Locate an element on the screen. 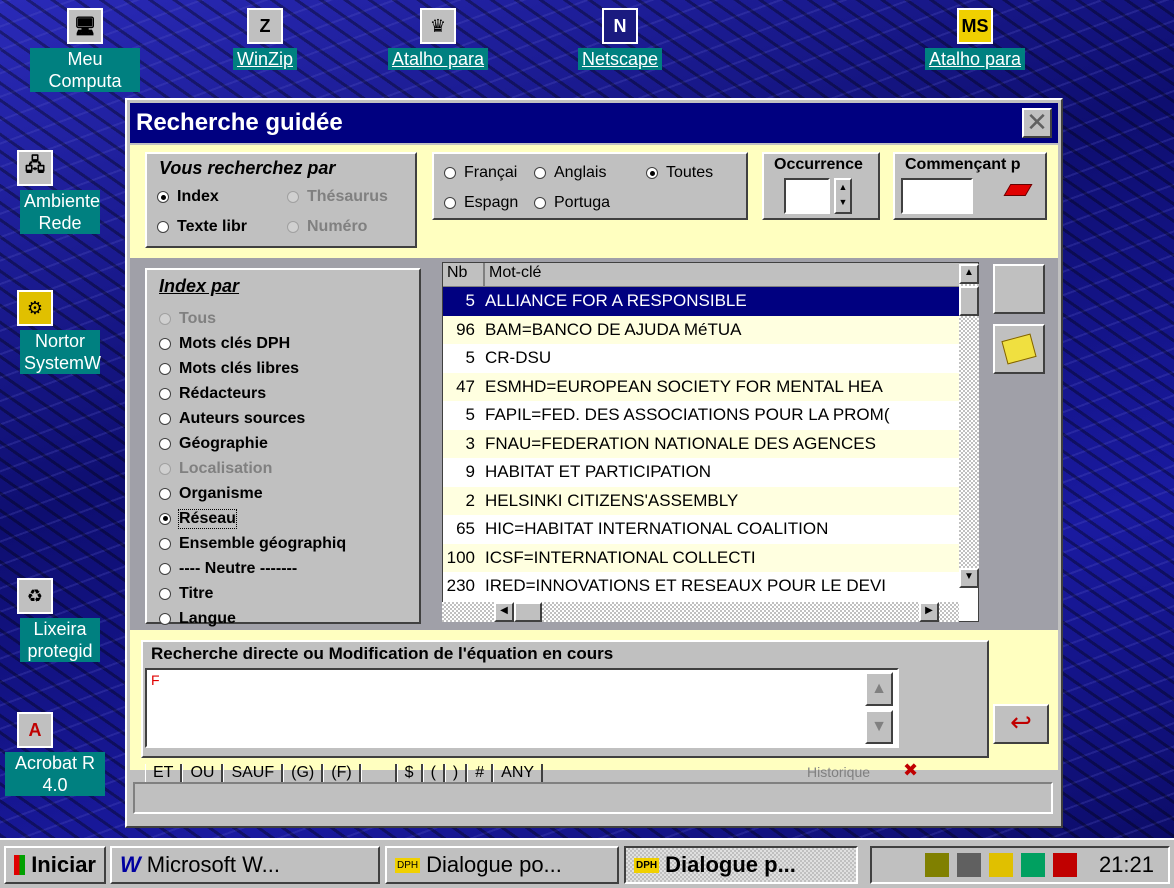 This screenshot has width=1174, height=888. list-horizontal-scrollbar: ◀ ▶ is located at coordinates (700, 612).